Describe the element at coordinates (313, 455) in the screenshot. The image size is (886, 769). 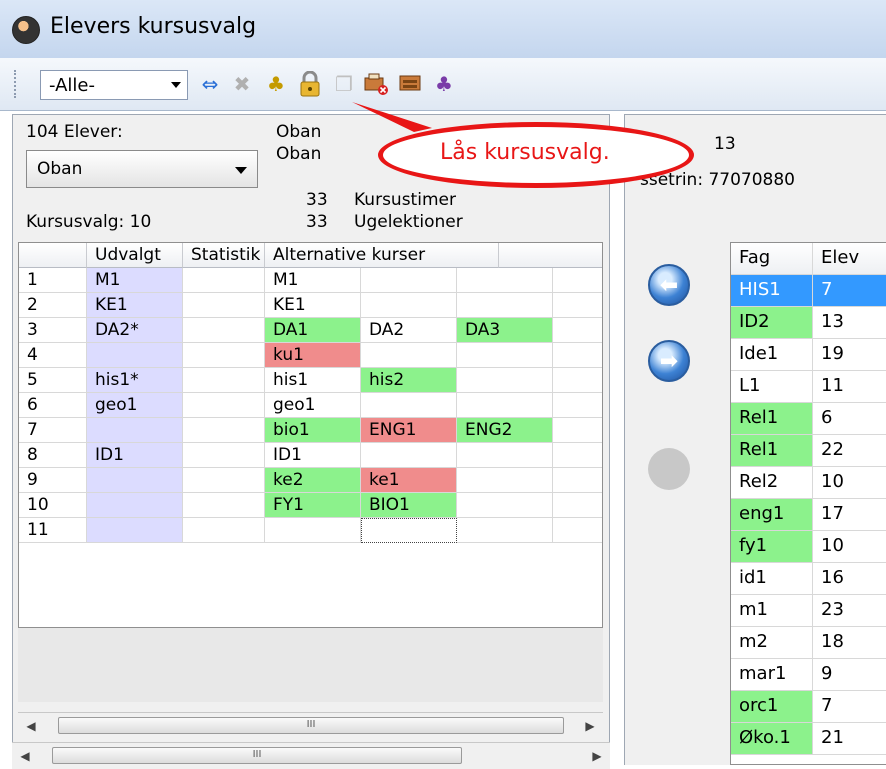
I see `alternative-course-cell: ID1` at that location.